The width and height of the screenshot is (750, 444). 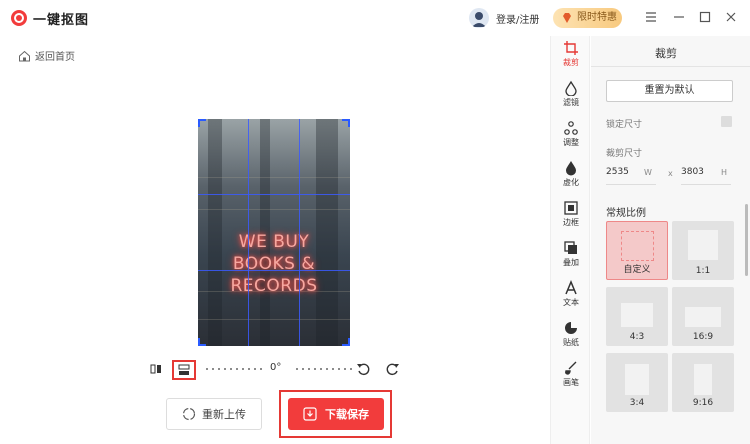 What do you see at coordinates (731, 17) in the screenshot?
I see `close-icon` at bounding box center [731, 17].